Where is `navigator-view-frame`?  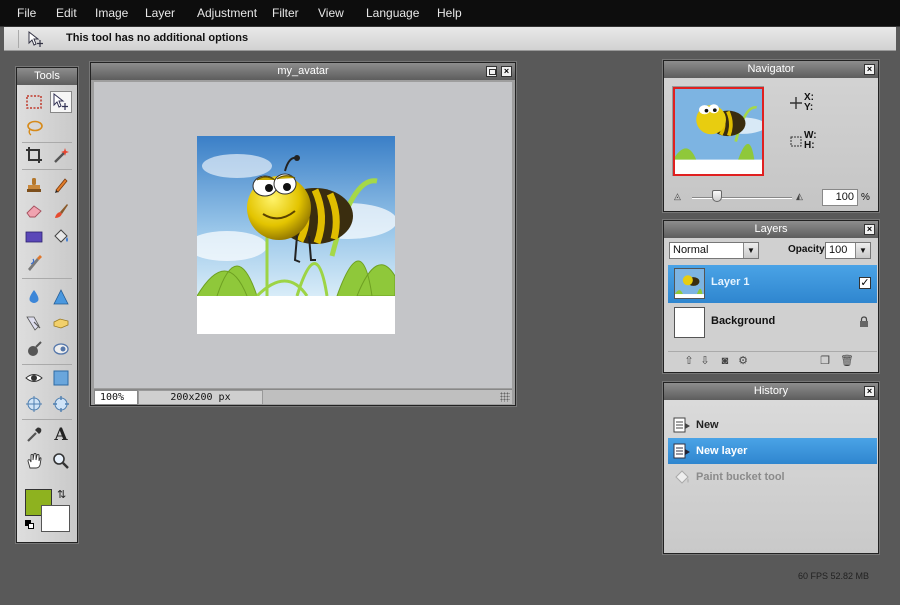 navigator-view-frame is located at coordinates (718, 131).